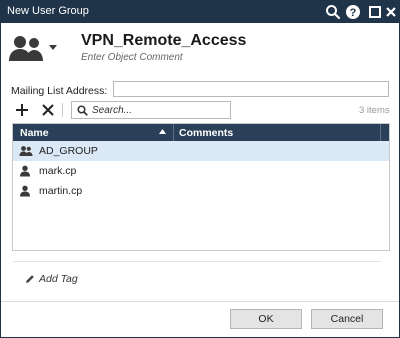  Describe the element at coordinates (201, 151) in the screenshot. I see `table-row: AD_GROUP` at that location.